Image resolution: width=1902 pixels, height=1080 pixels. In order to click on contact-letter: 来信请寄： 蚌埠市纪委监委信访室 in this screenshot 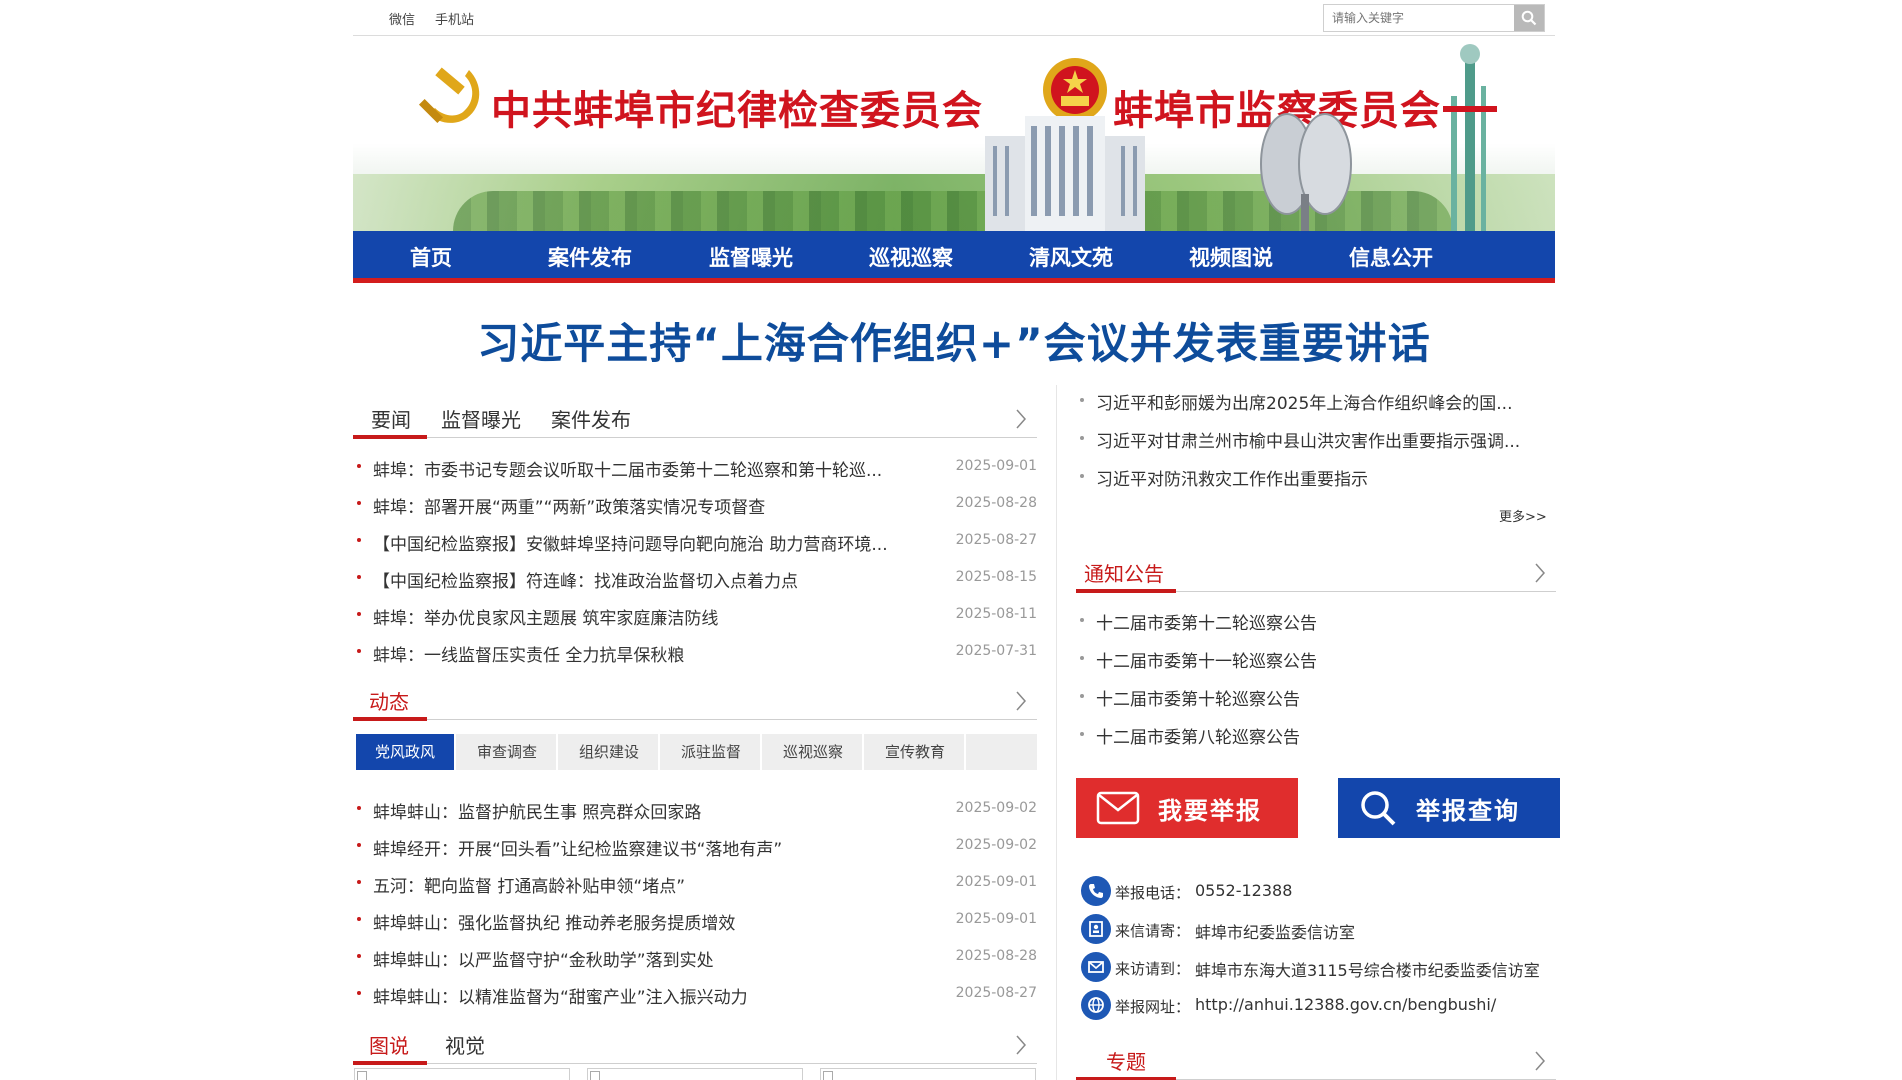, I will do `click(1318, 929)`.